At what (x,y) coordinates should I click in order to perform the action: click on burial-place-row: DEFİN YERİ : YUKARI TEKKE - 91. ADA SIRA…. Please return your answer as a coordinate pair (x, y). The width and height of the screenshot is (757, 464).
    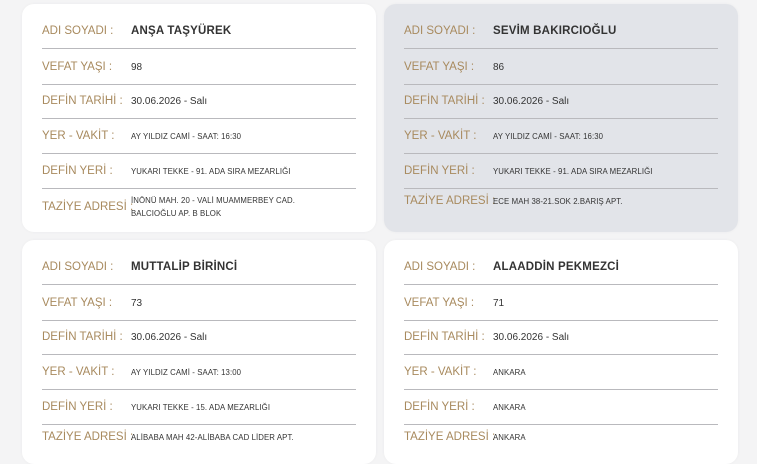
    Looking at the image, I should click on (199, 171).